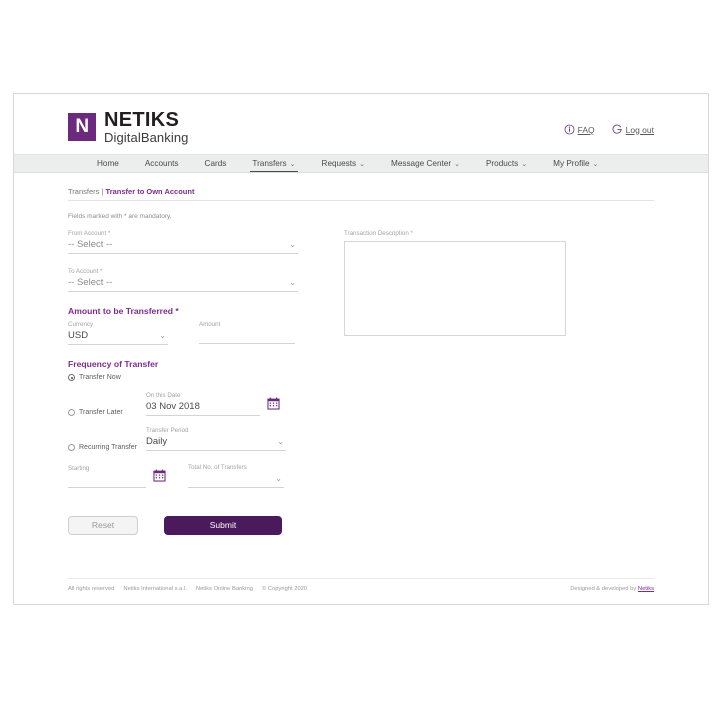 Image resolution: width=722 pixels, height=704 pixels. What do you see at coordinates (142, 120) in the screenshot?
I see `brand-title: NETIKS` at bounding box center [142, 120].